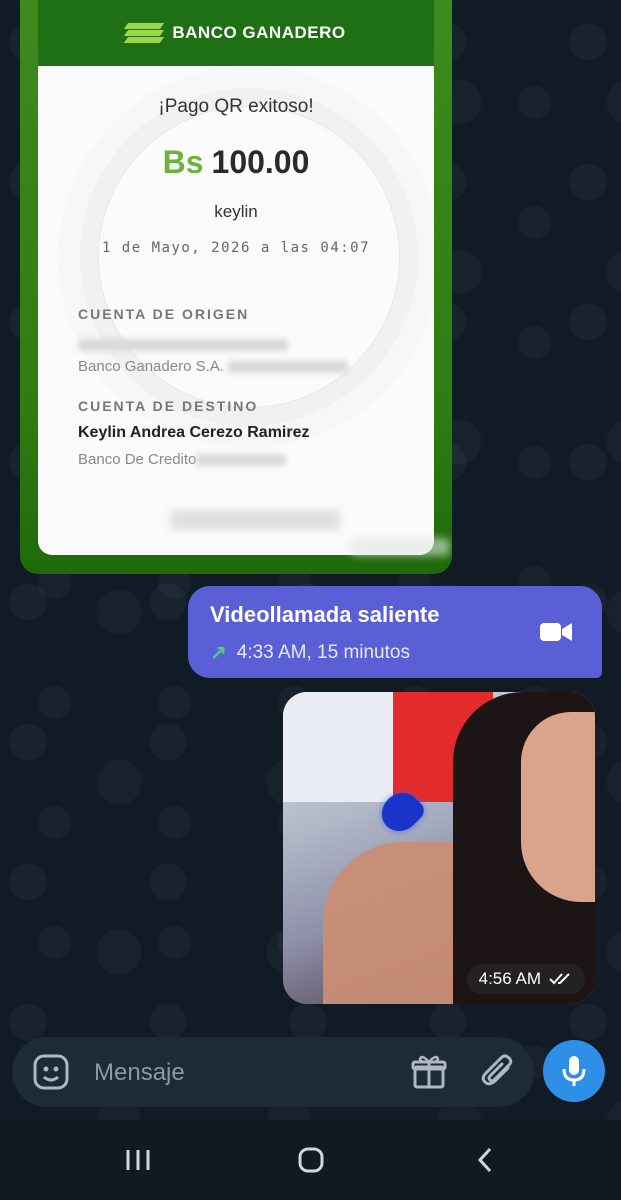  I want to click on receipt-title: ¡Pago QR exitoso!, so click(236, 106).